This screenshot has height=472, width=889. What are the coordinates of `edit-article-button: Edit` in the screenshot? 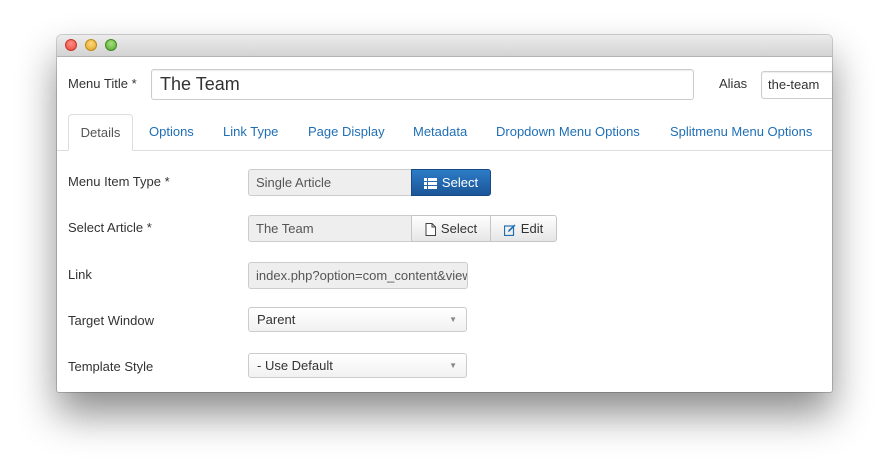 It's located at (523, 228).